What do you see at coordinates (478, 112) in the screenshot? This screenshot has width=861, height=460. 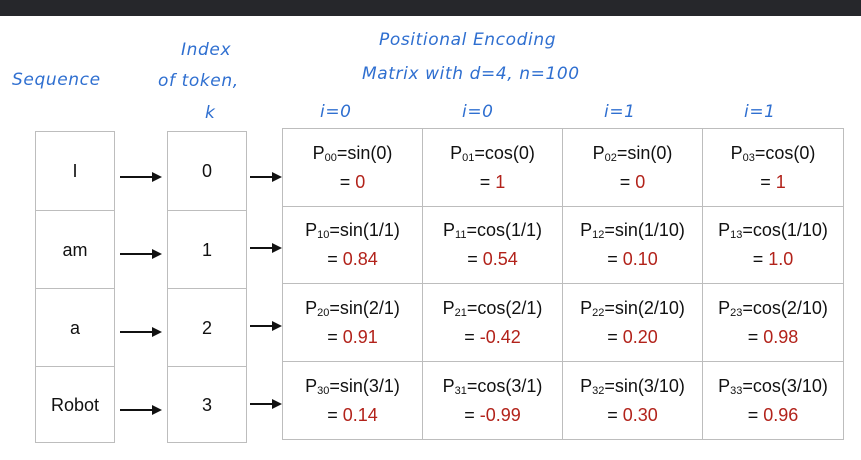 I see `column-header: i=0` at bounding box center [478, 112].